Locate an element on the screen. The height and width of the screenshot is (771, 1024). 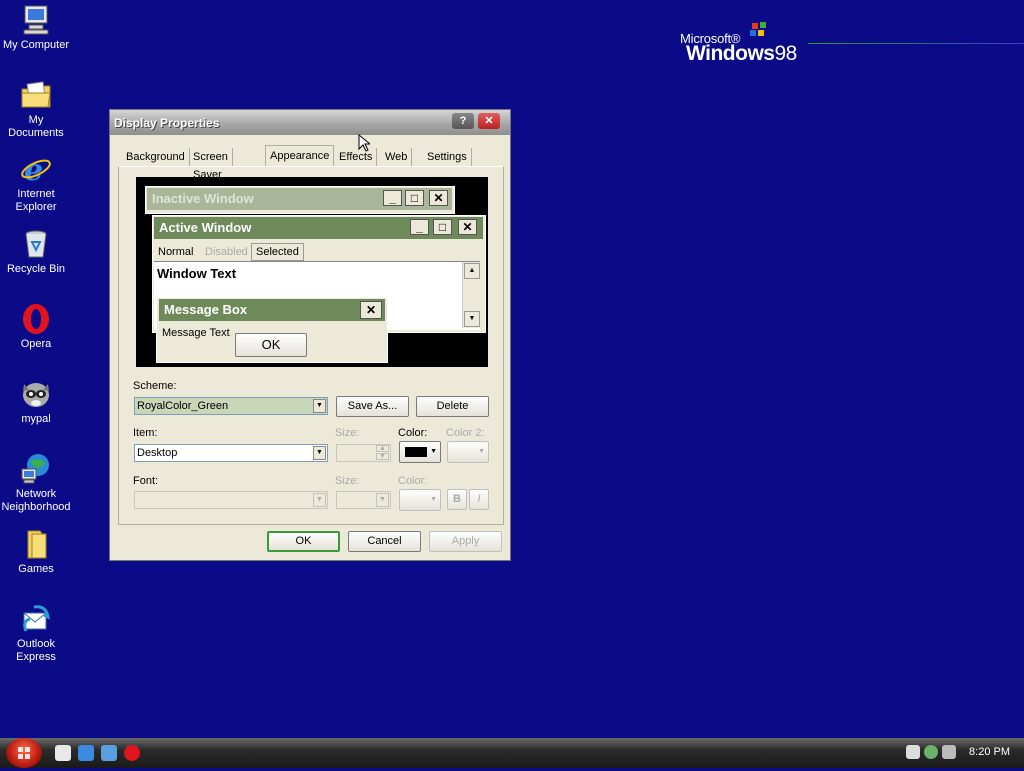
font-size-select: ▼ is located at coordinates (363, 500).